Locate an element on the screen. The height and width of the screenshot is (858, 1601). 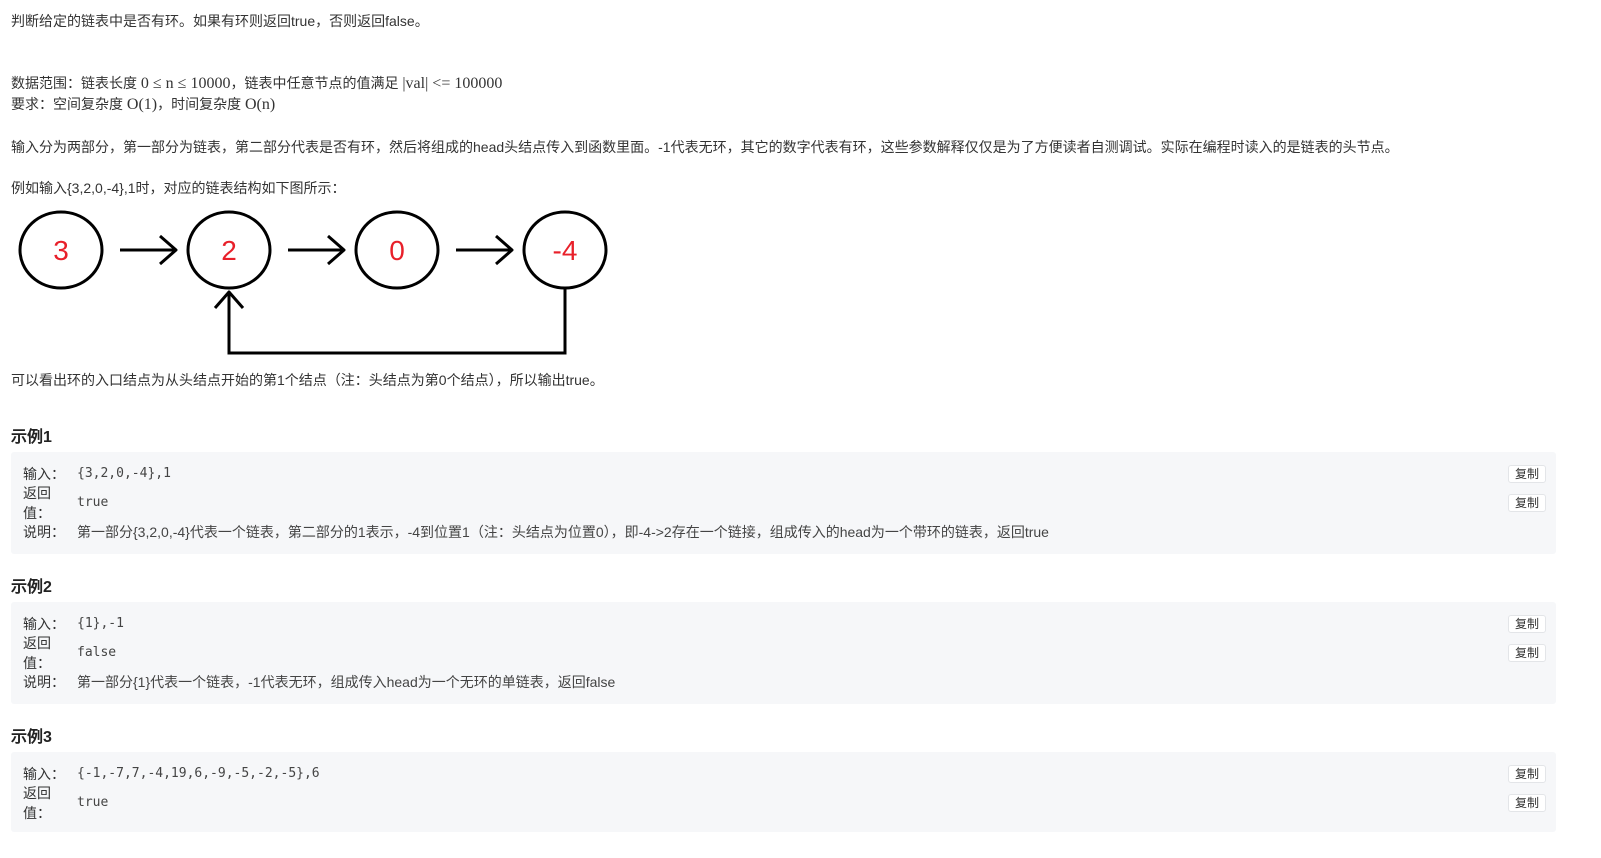
example-2-input-row: 输入： {1},-1 复制 is located at coordinates (783, 623).